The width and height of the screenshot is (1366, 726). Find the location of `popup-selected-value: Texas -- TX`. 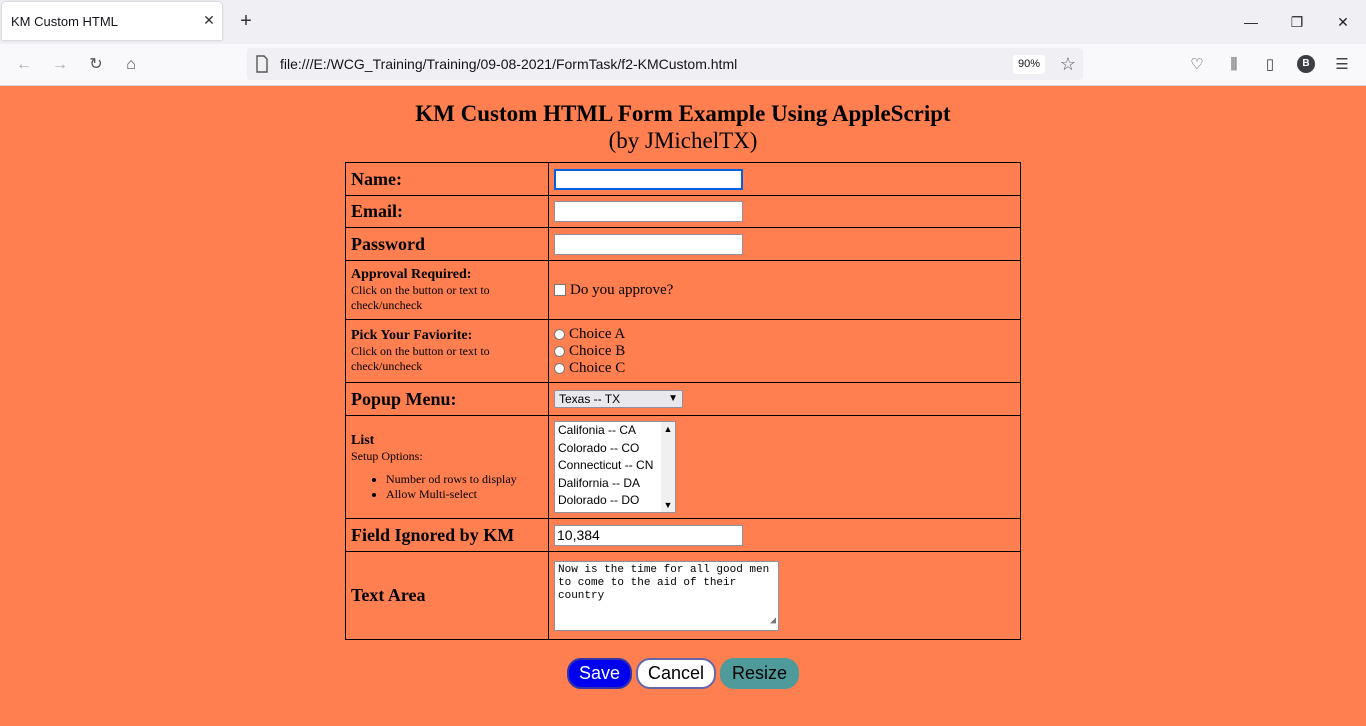

popup-selected-value: Texas -- TX is located at coordinates (590, 399).